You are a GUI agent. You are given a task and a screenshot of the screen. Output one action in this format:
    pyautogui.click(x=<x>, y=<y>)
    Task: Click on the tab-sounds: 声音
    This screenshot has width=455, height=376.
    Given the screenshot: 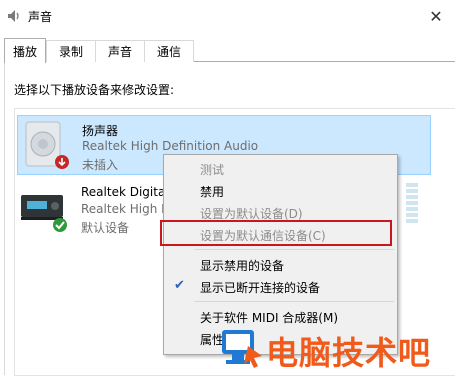 What is the action you would take?
    pyautogui.click(x=120, y=51)
    